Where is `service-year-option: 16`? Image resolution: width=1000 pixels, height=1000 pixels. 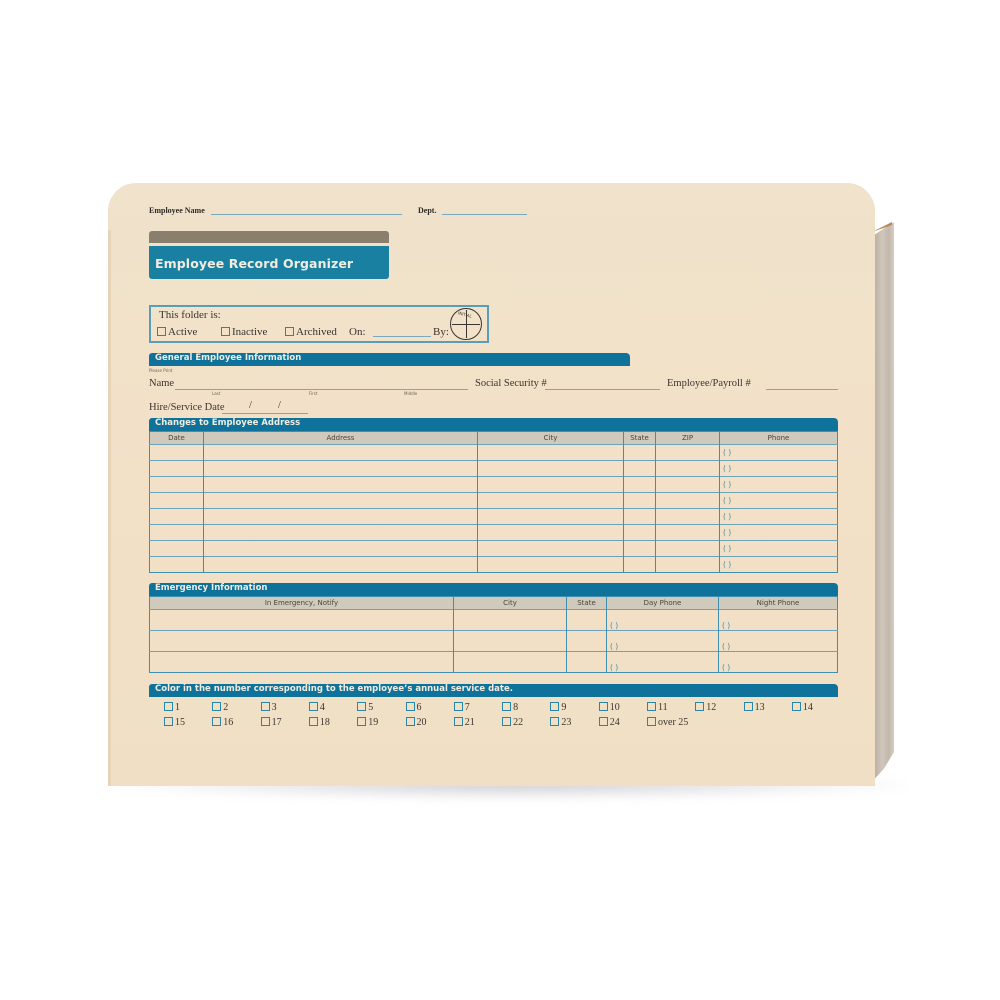
service-year-option: 16 is located at coordinates (222, 722).